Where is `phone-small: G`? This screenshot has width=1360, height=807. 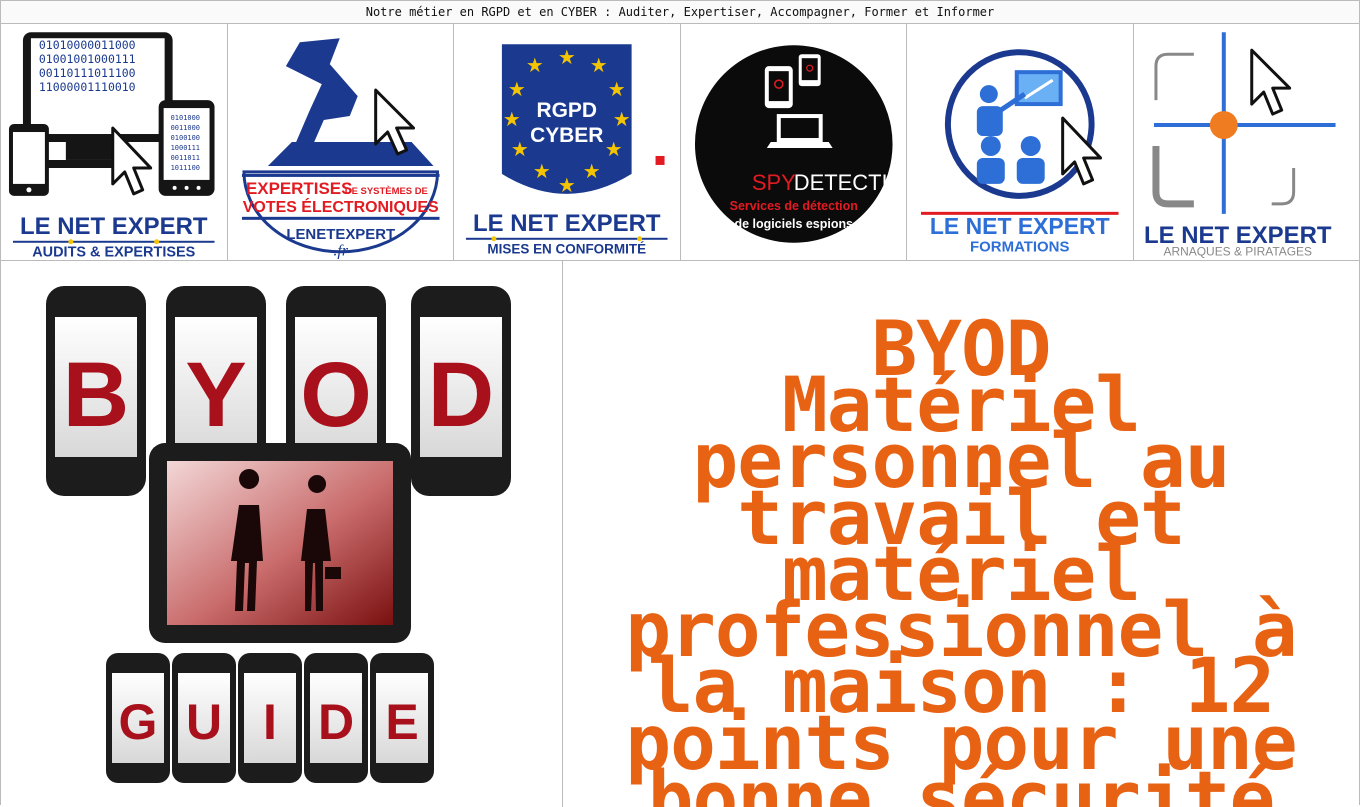
phone-small: G is located at coordinates (138, 718).